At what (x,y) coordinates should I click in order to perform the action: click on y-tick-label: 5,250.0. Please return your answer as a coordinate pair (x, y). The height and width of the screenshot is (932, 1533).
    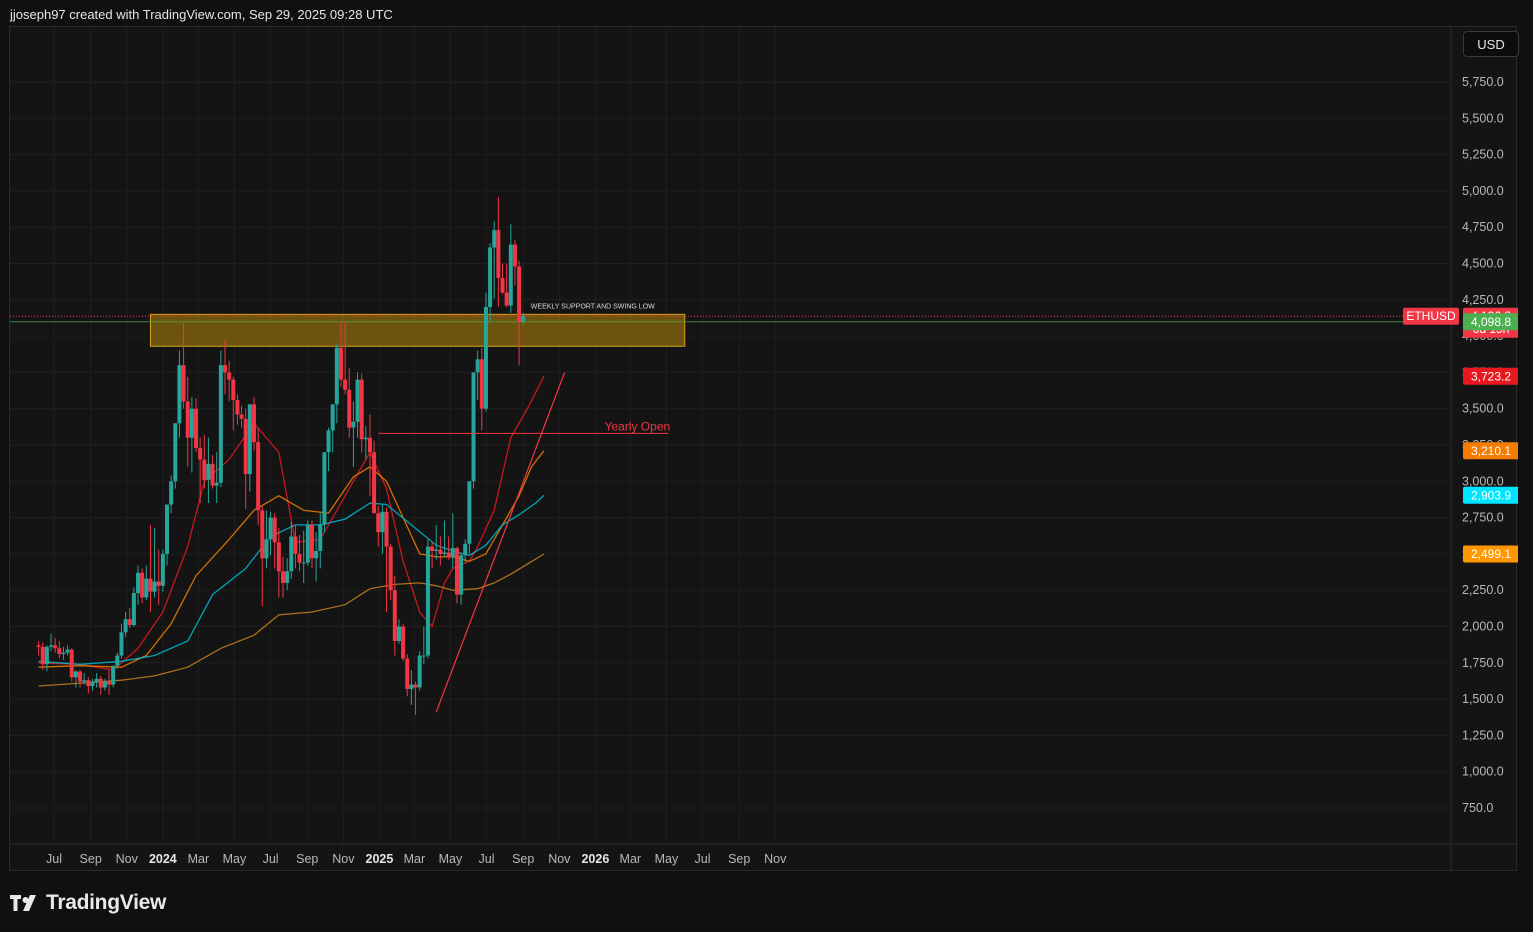
    Looking at the image, I should click on (1483, 155).